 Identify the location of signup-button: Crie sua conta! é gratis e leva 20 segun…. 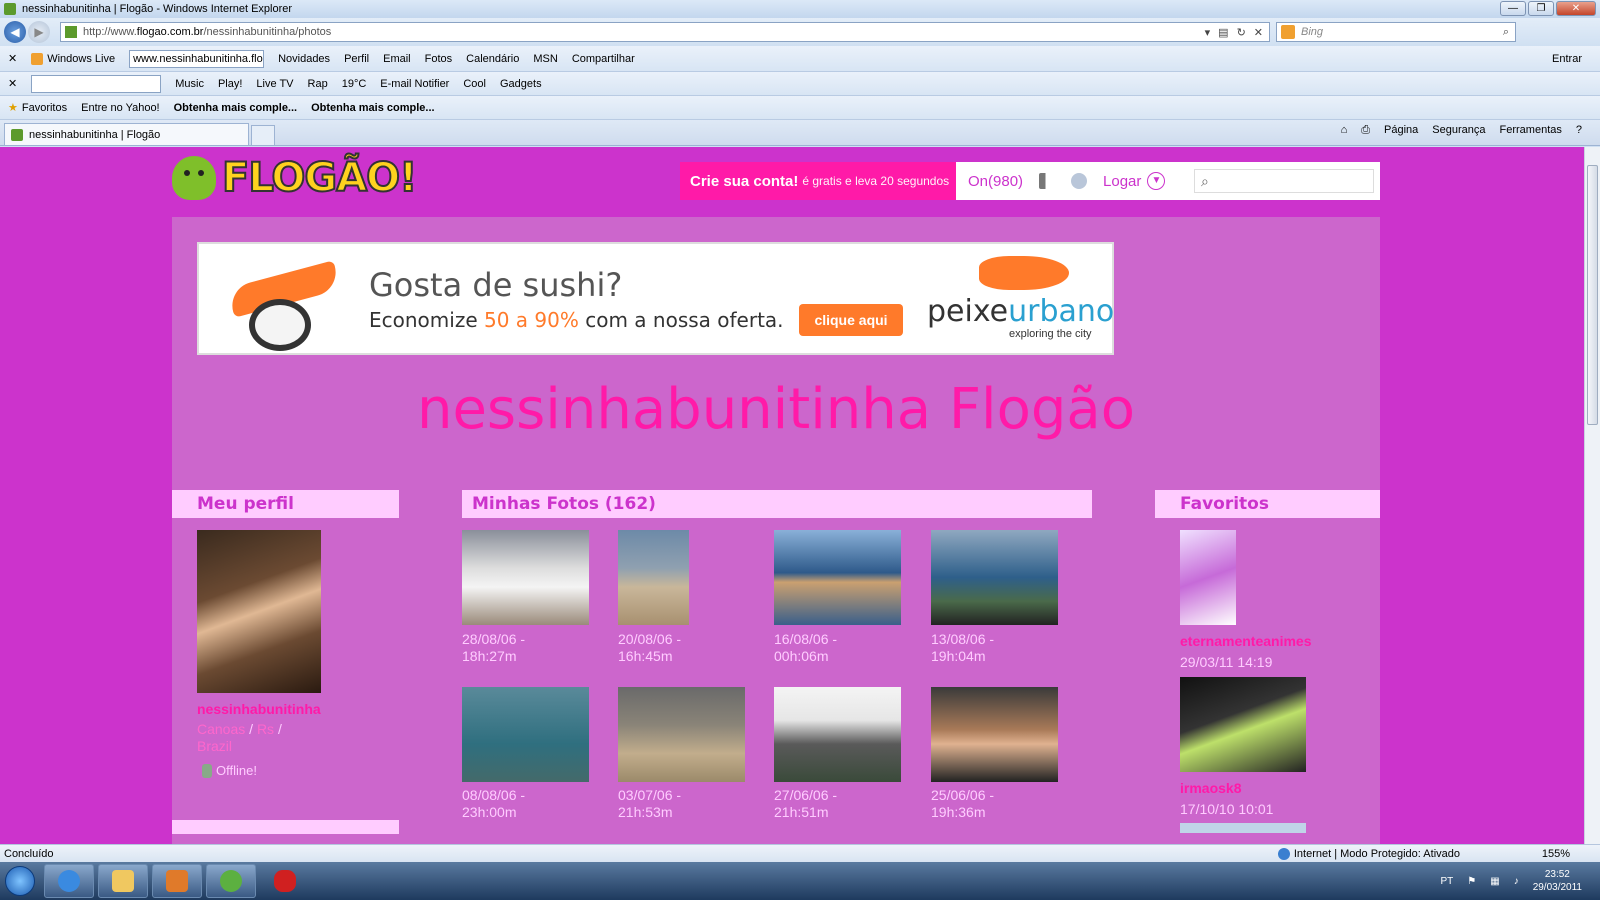
(818, 181).